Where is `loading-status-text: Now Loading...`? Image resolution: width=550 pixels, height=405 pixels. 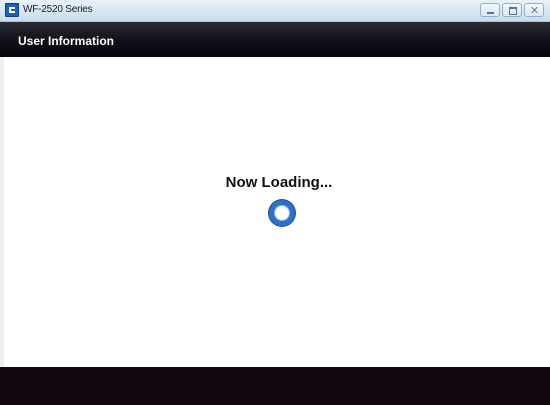
loading-status-text: Now Loading... is located at coordinates (279, 182).